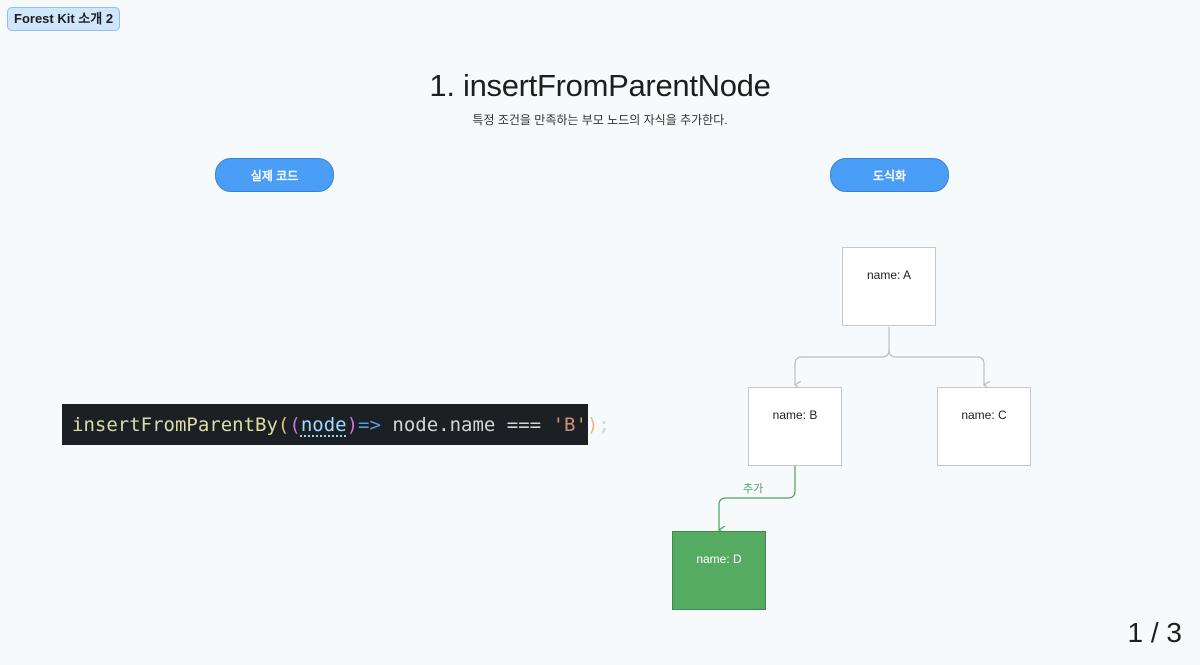  What do you see at coordinates (936, 367) in the screenshot?
I see `edge-a-c` at bounding box center [936, 367].